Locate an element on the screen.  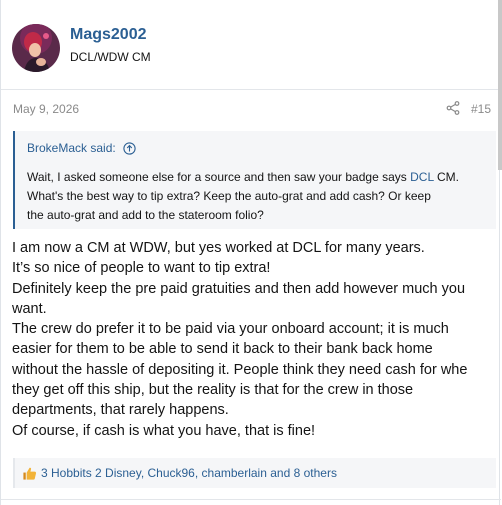
arrow-up-circle-icon is located at coordinates (129, 148).